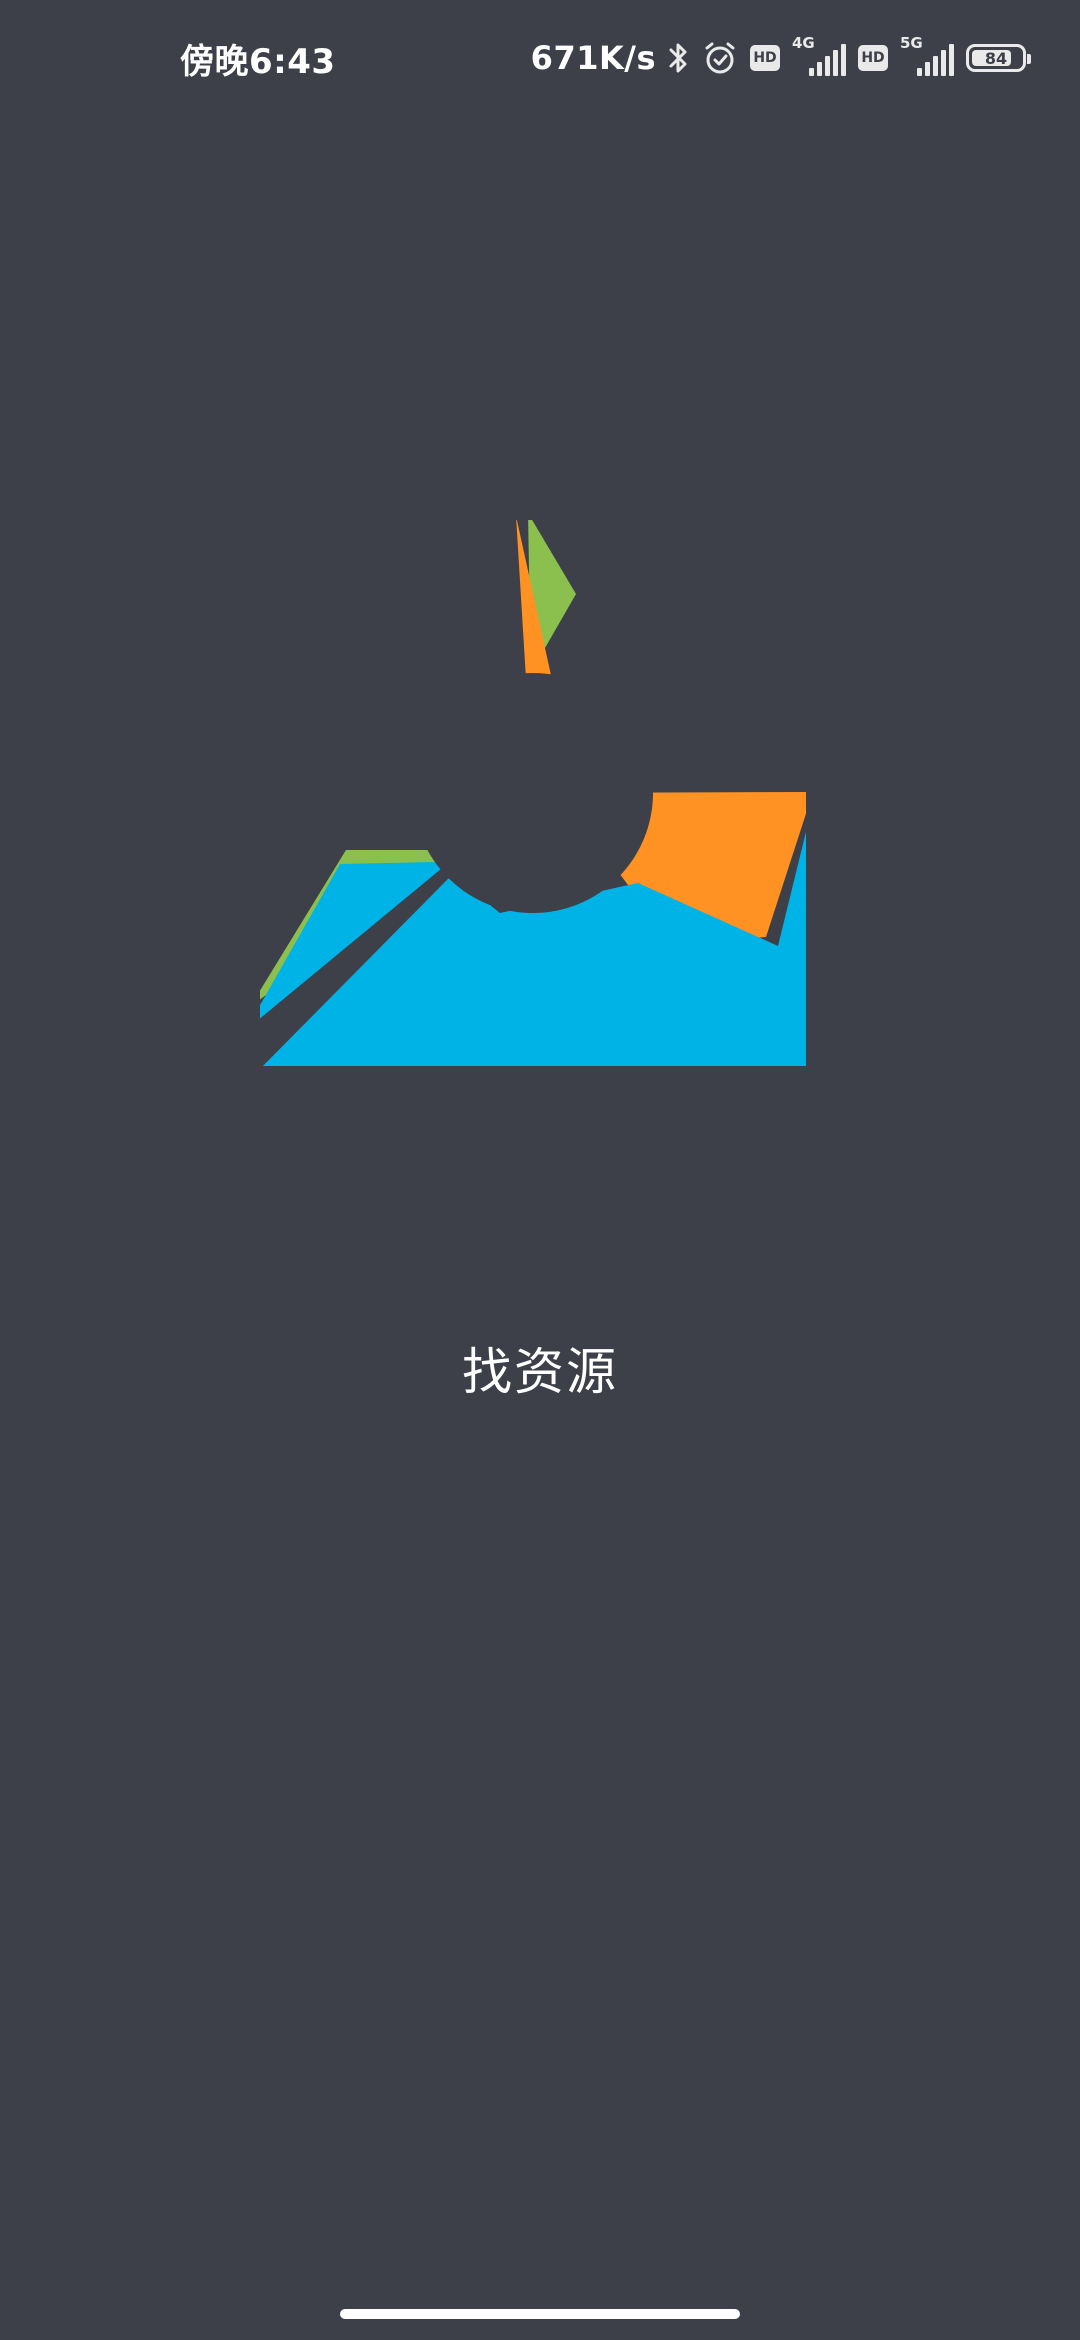 The height and width of the screenshot is (2340, 1080). I want to click on status-bar: 傍晚6:43 671K/s HD 4G HD 5G 84, so click(540, 60).